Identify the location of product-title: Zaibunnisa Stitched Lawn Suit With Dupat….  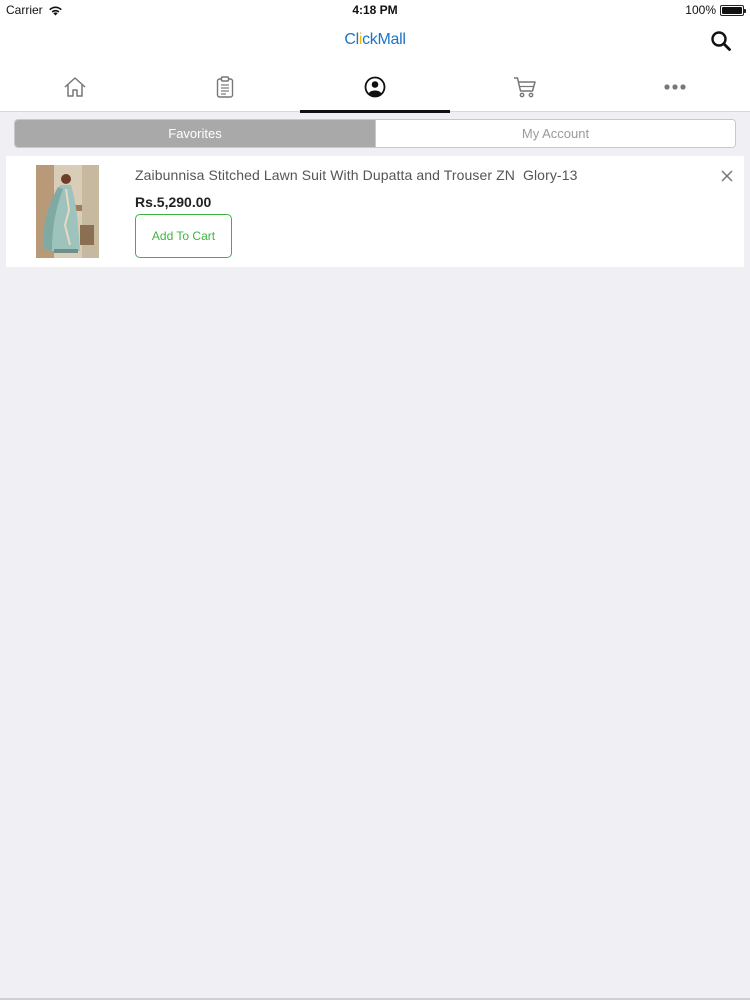
(356, 175).